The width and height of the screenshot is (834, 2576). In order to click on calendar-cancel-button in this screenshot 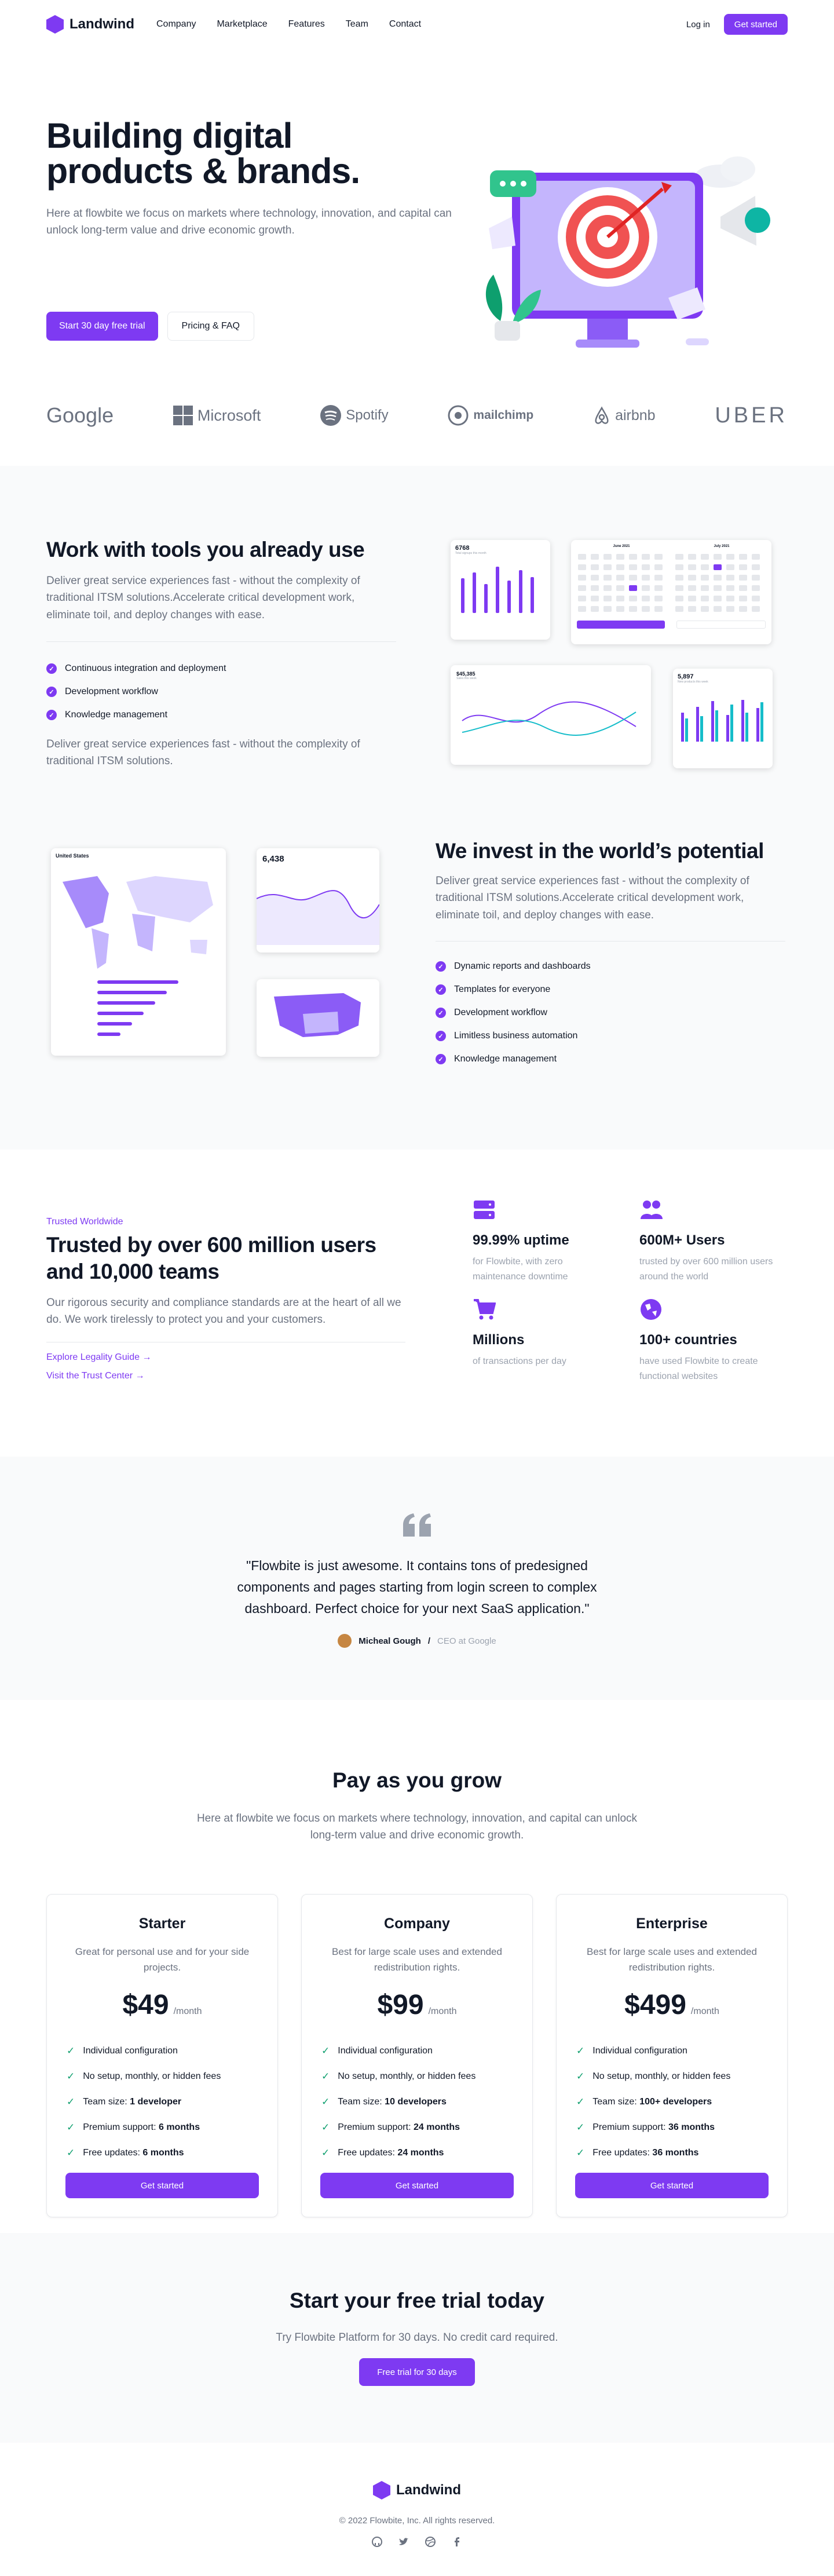, I will do `click(721, 625)`.